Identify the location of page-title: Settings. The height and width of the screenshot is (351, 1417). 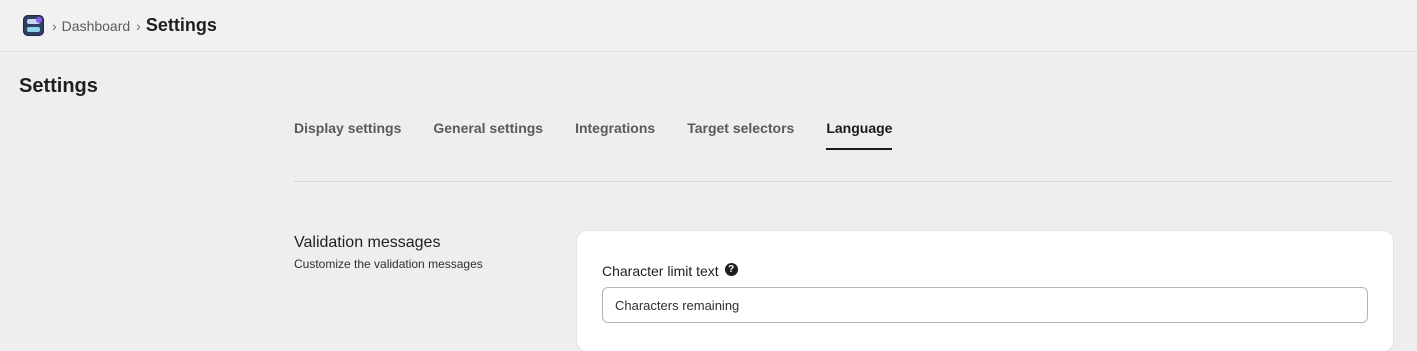
(58, 86).